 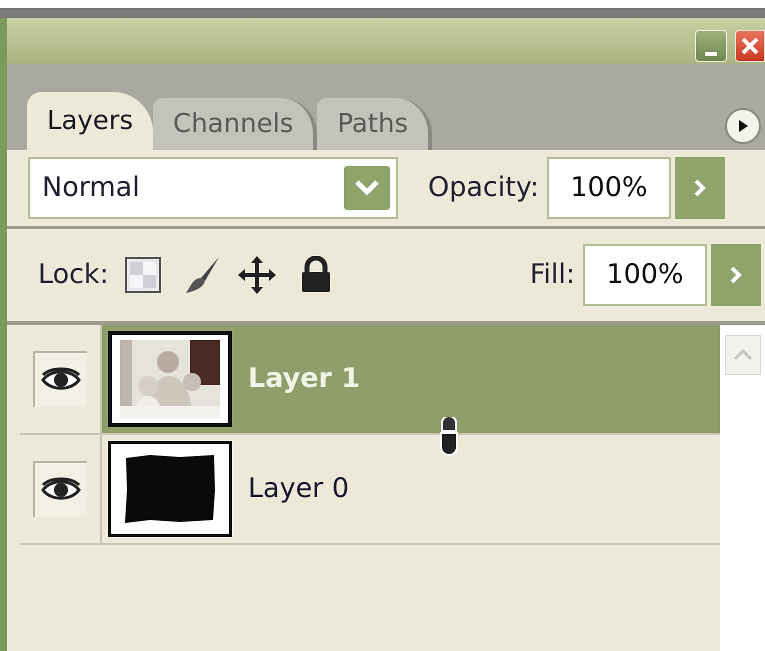 I want to click on lock-transparency-button, so click(x=142, y=275).